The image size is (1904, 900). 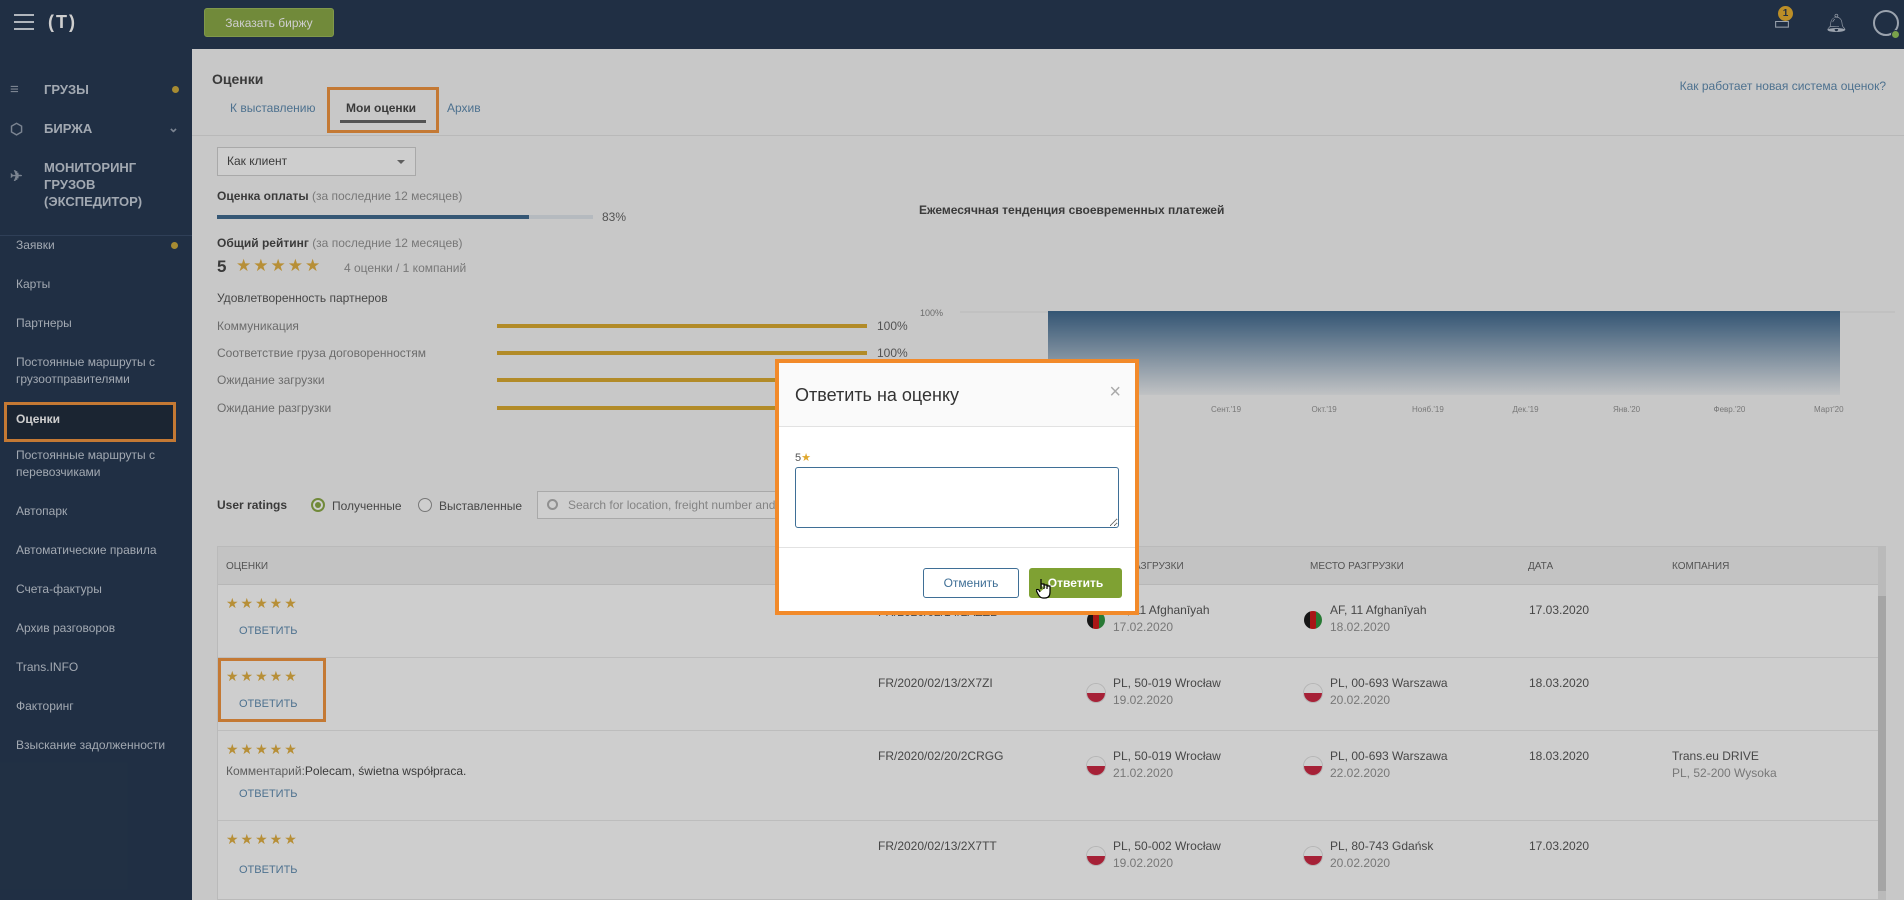 What do you see at coordinates (971, 583) in the screenshot?
I see `cancel-button: Отменить` at bounding box center [971, 583].